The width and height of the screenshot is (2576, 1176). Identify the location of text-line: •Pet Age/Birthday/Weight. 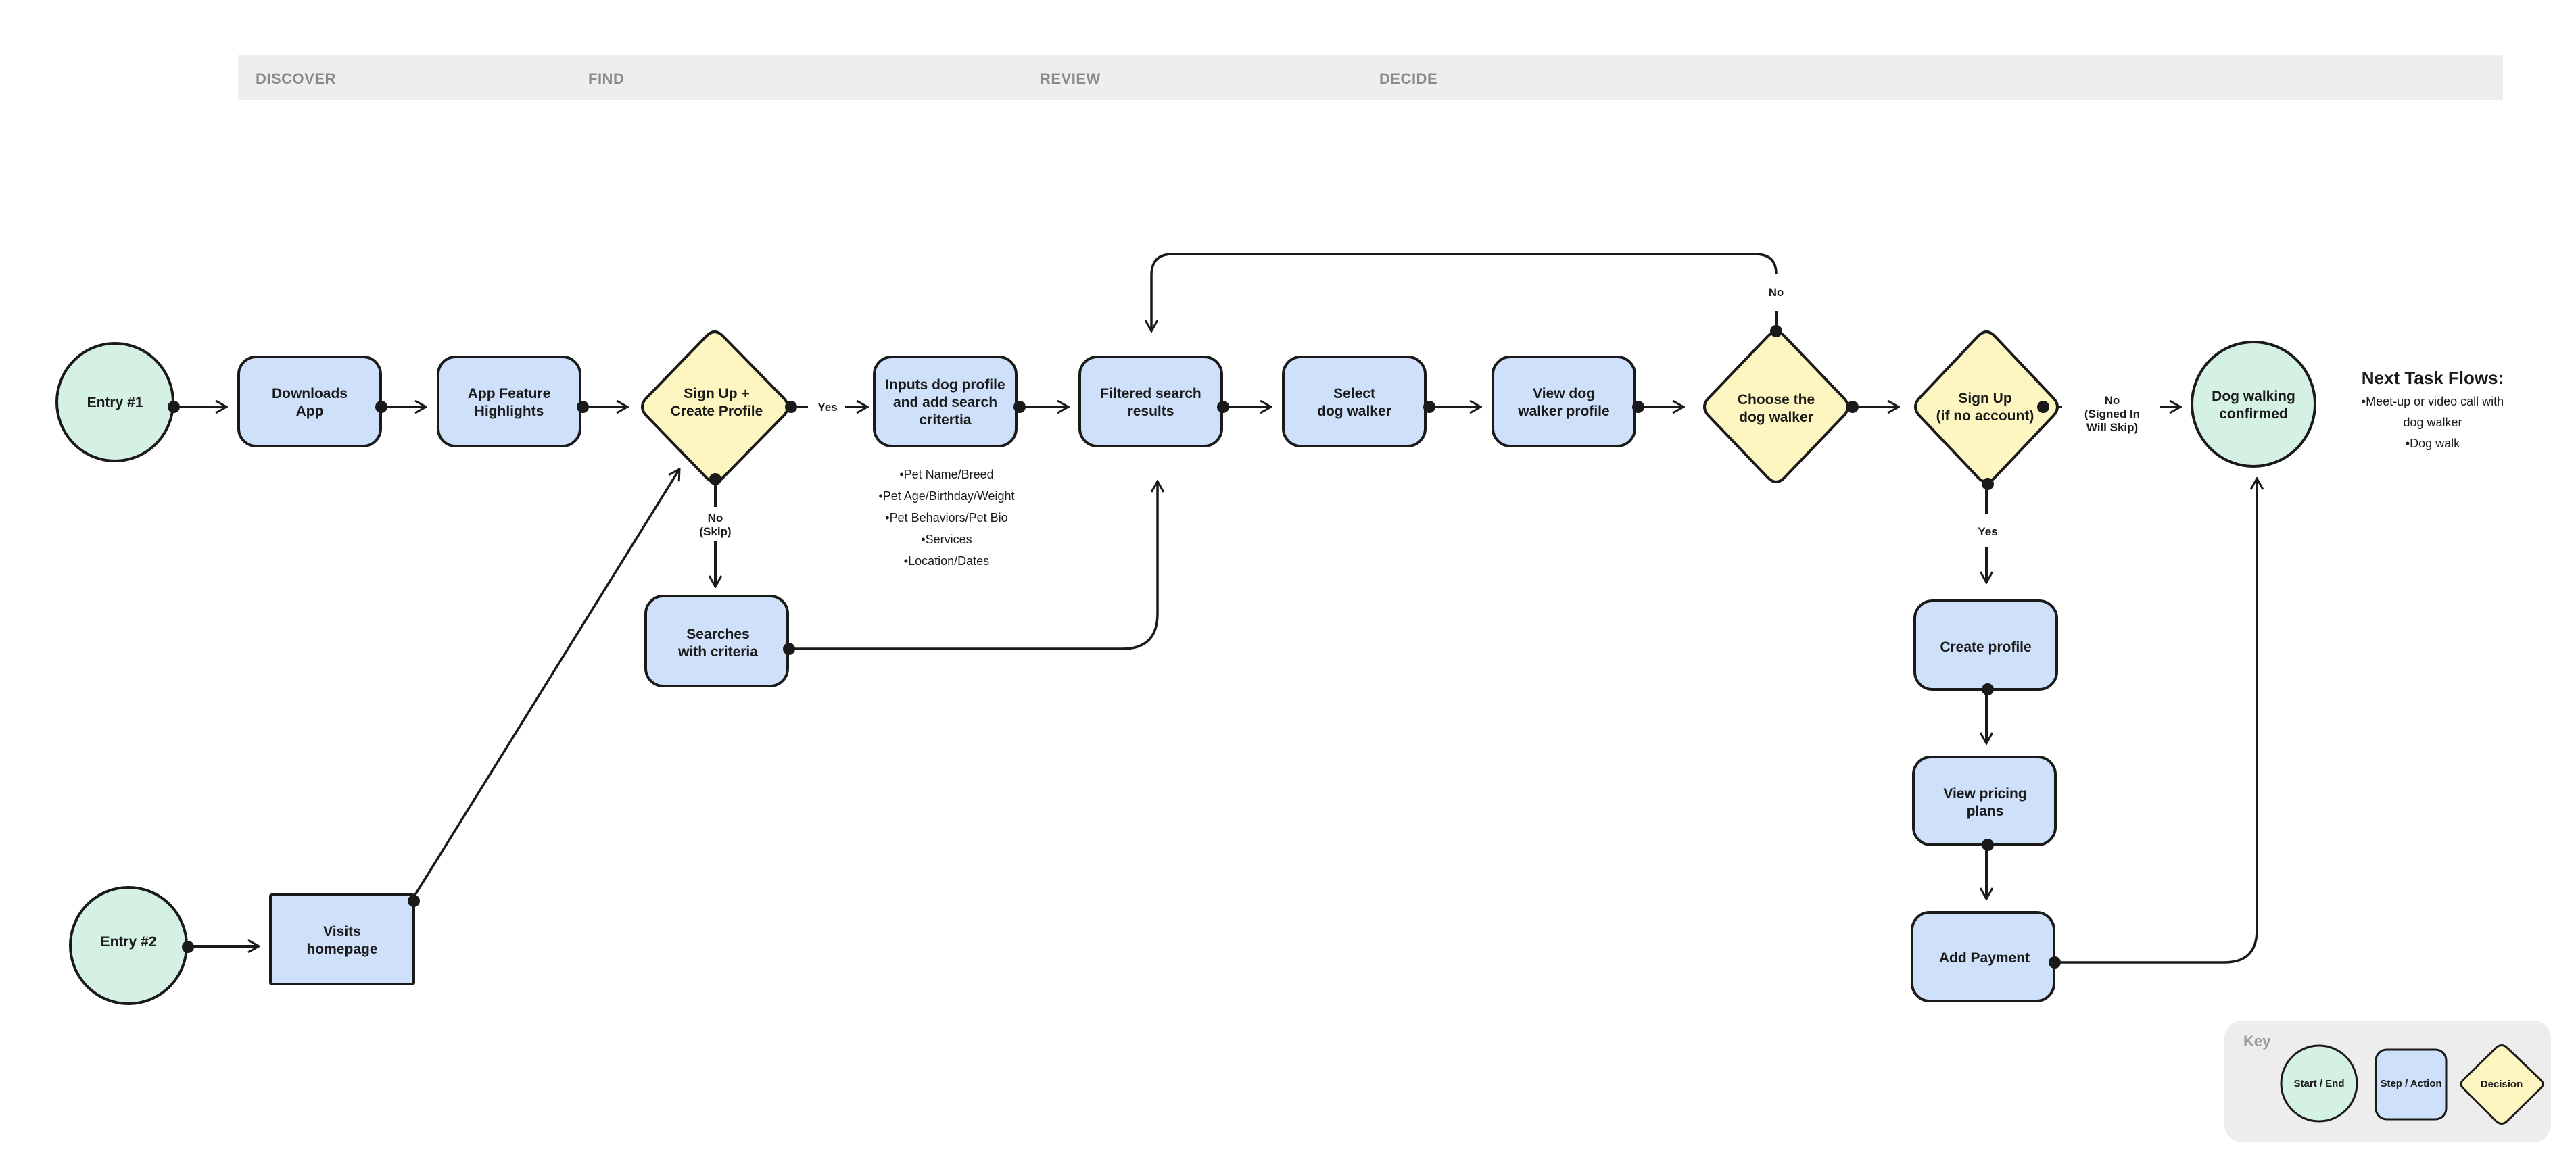
(946, 496).